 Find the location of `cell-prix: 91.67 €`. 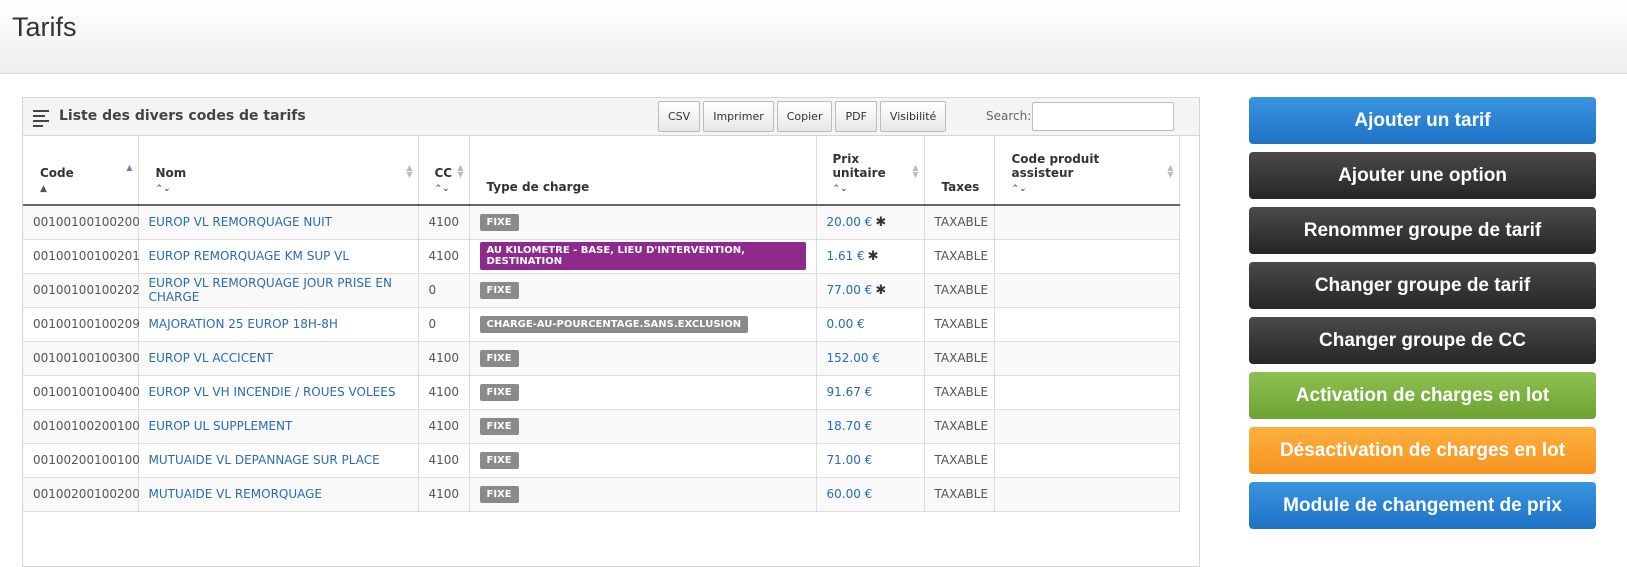

cell-prix: 91.67 € is located at coordinates (870, 392).